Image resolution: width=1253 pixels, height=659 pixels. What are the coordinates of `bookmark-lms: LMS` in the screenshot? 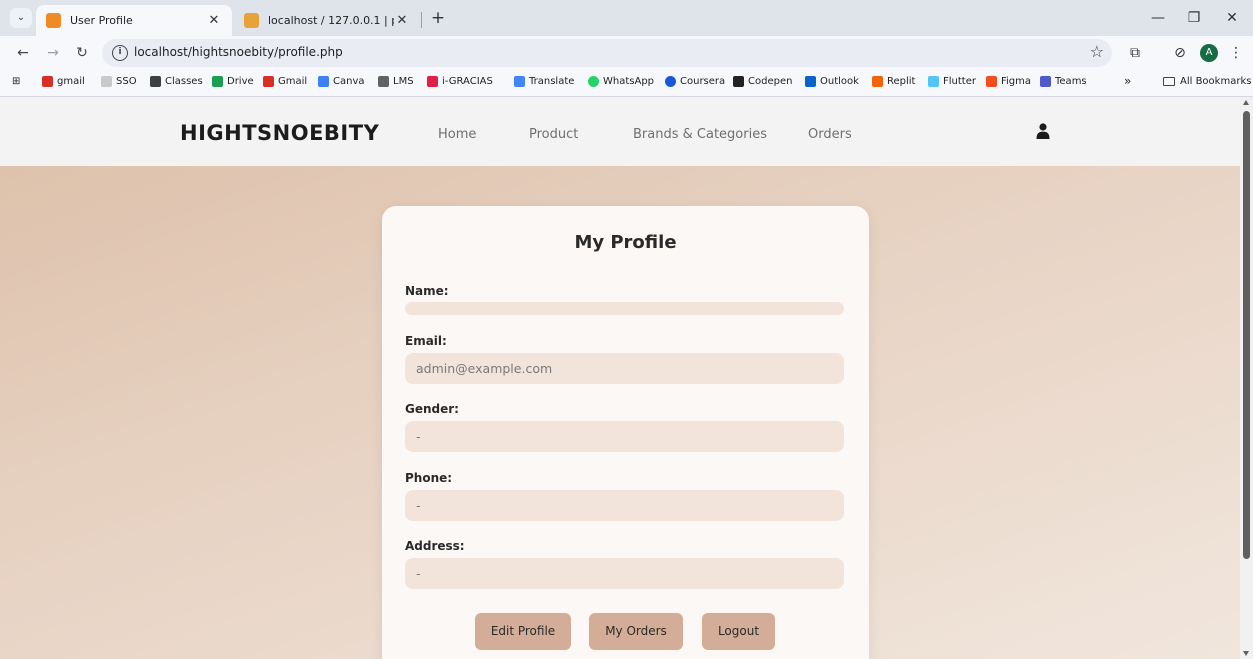 It's located at (396, 81).